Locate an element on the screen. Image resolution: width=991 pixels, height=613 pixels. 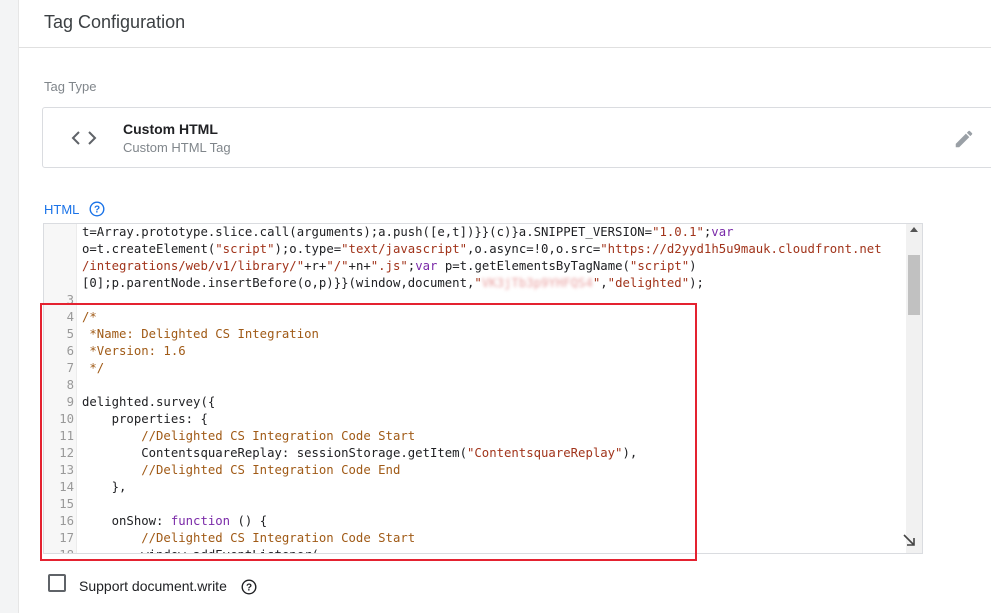
resize-handle-icon is located at coordinates (909, 540).